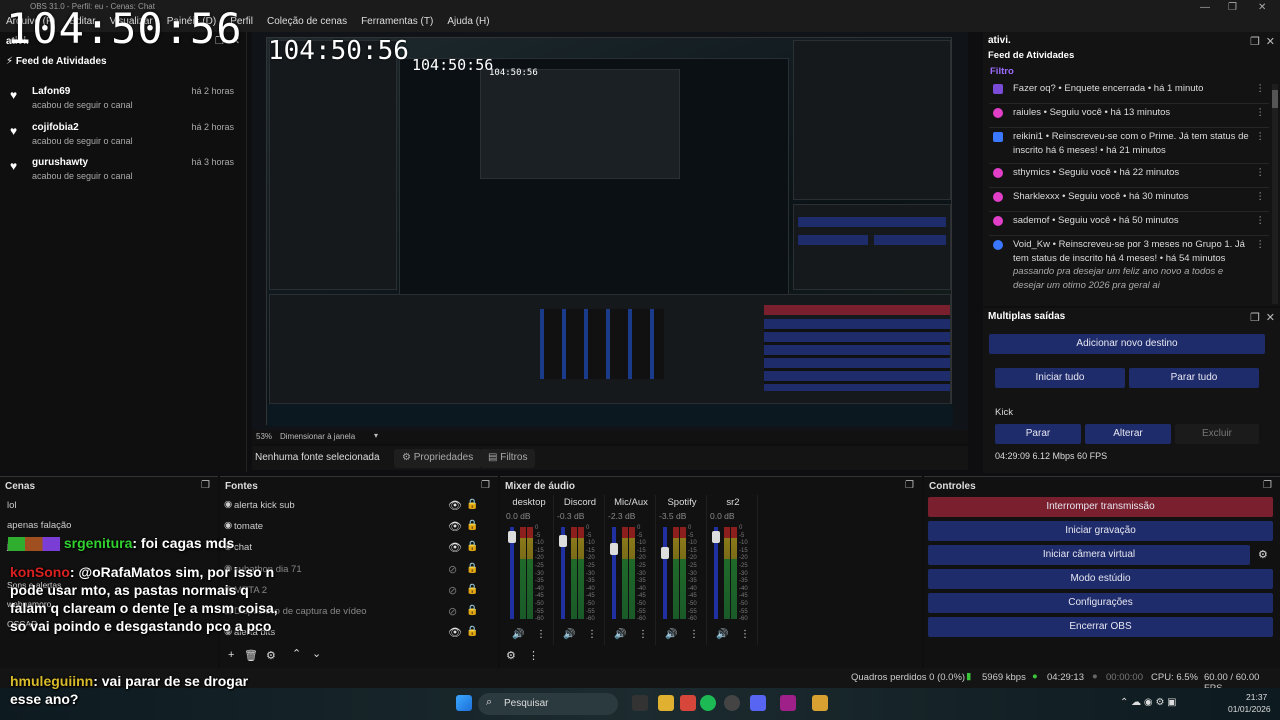 This screenshot has width=1280, height=720. What do you see at coordinates (113, 525) in the screenshot?
I see `scene-item: apenas falação` at bounding box center [113, 525].